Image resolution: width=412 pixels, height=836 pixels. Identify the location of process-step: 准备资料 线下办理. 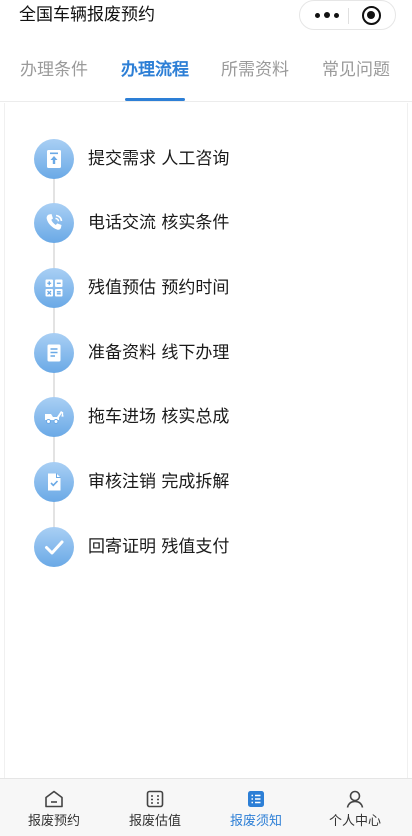
(204, 353).